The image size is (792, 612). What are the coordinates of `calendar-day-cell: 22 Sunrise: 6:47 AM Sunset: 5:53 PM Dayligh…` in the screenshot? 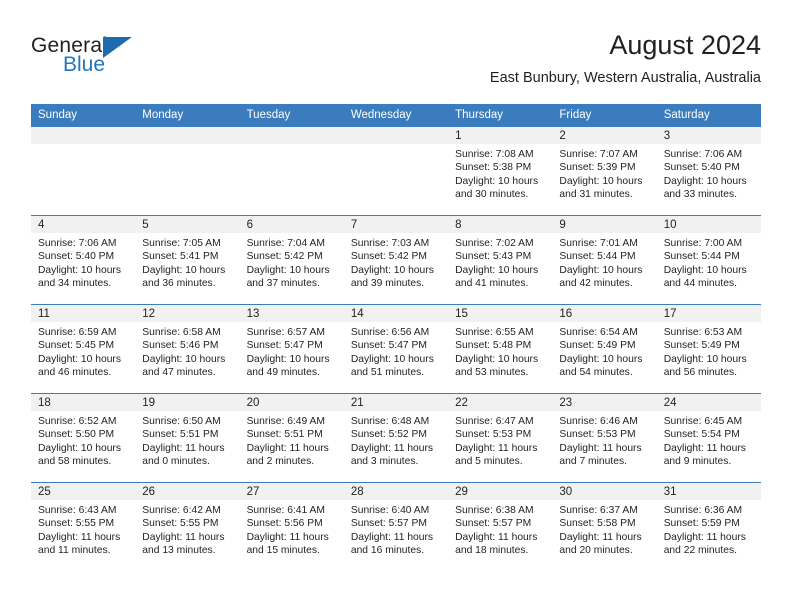 It's located at (500, 438).